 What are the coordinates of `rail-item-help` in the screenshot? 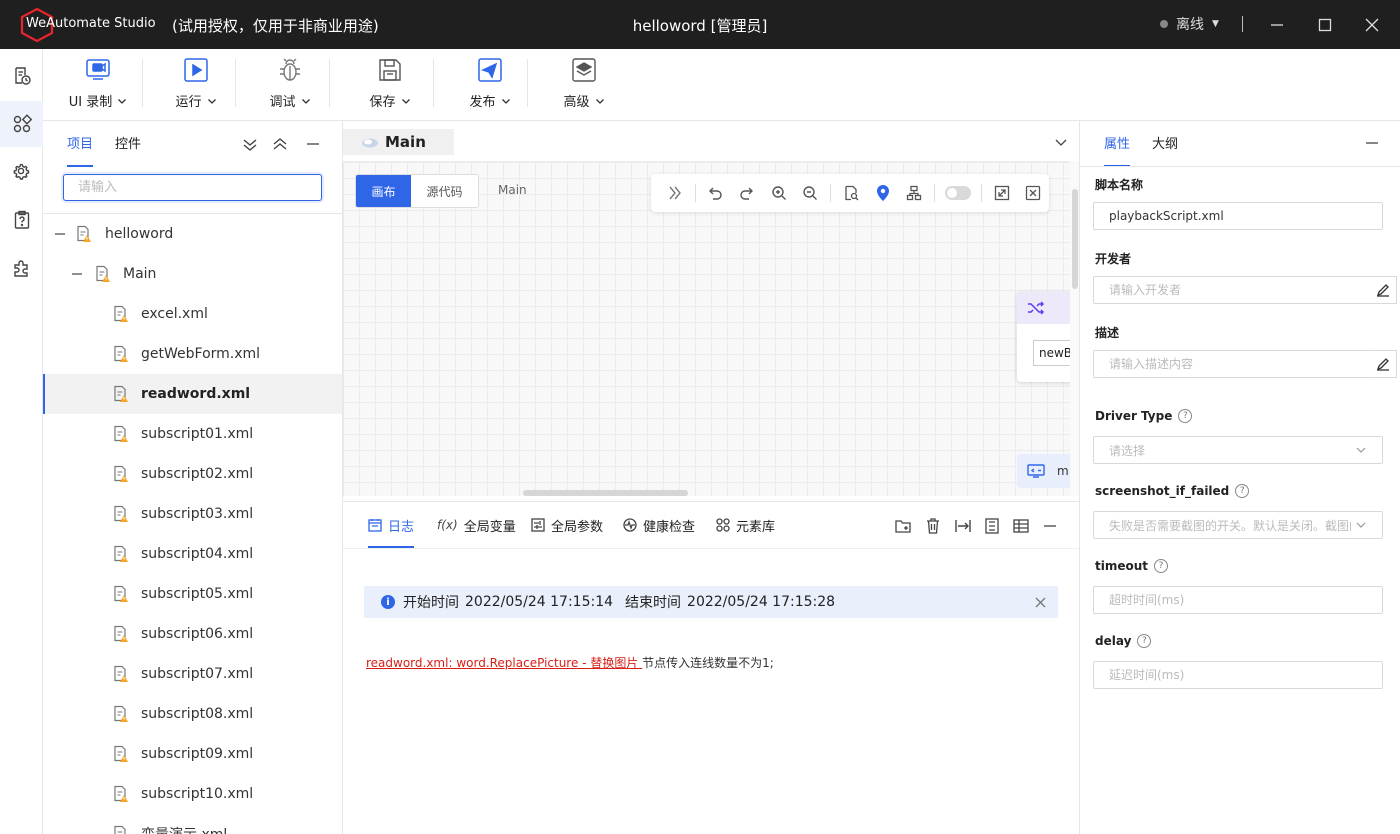 It's located at (21, 220).